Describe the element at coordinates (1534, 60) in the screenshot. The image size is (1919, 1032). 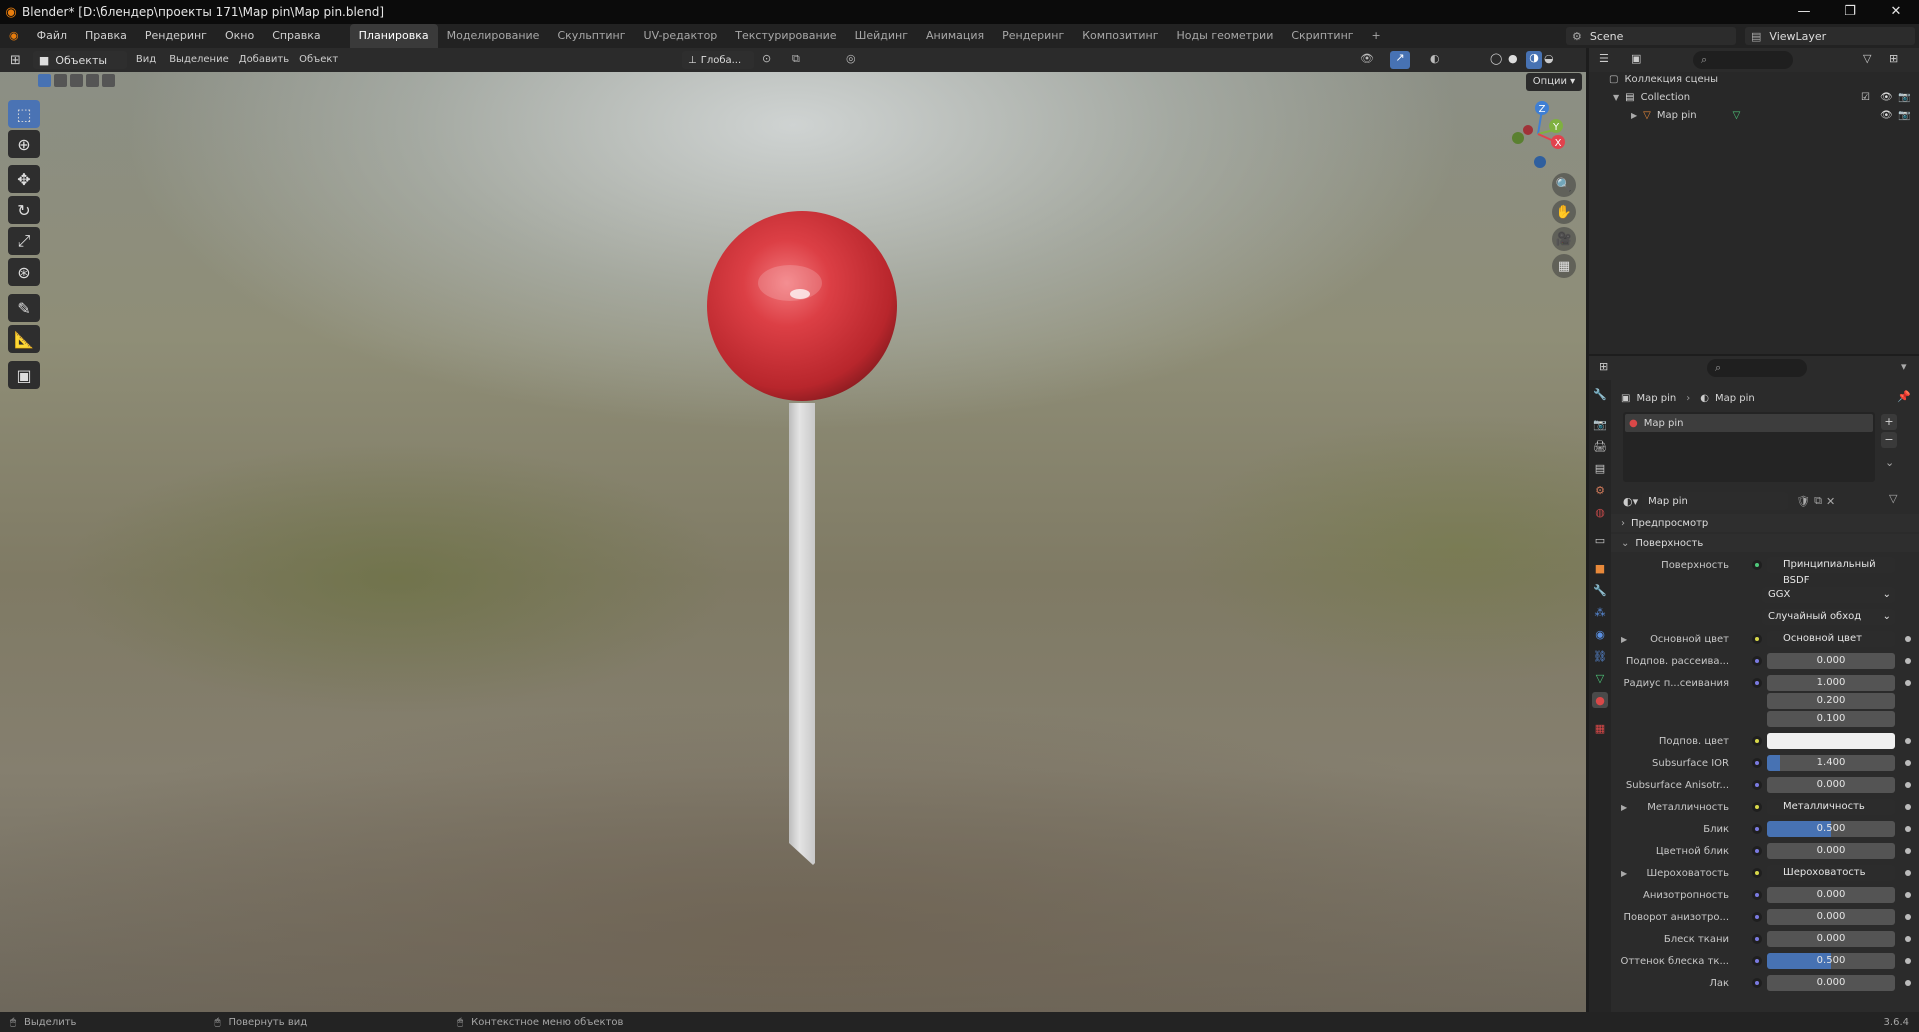
I see `material-shading-icon: ◑` at that location.